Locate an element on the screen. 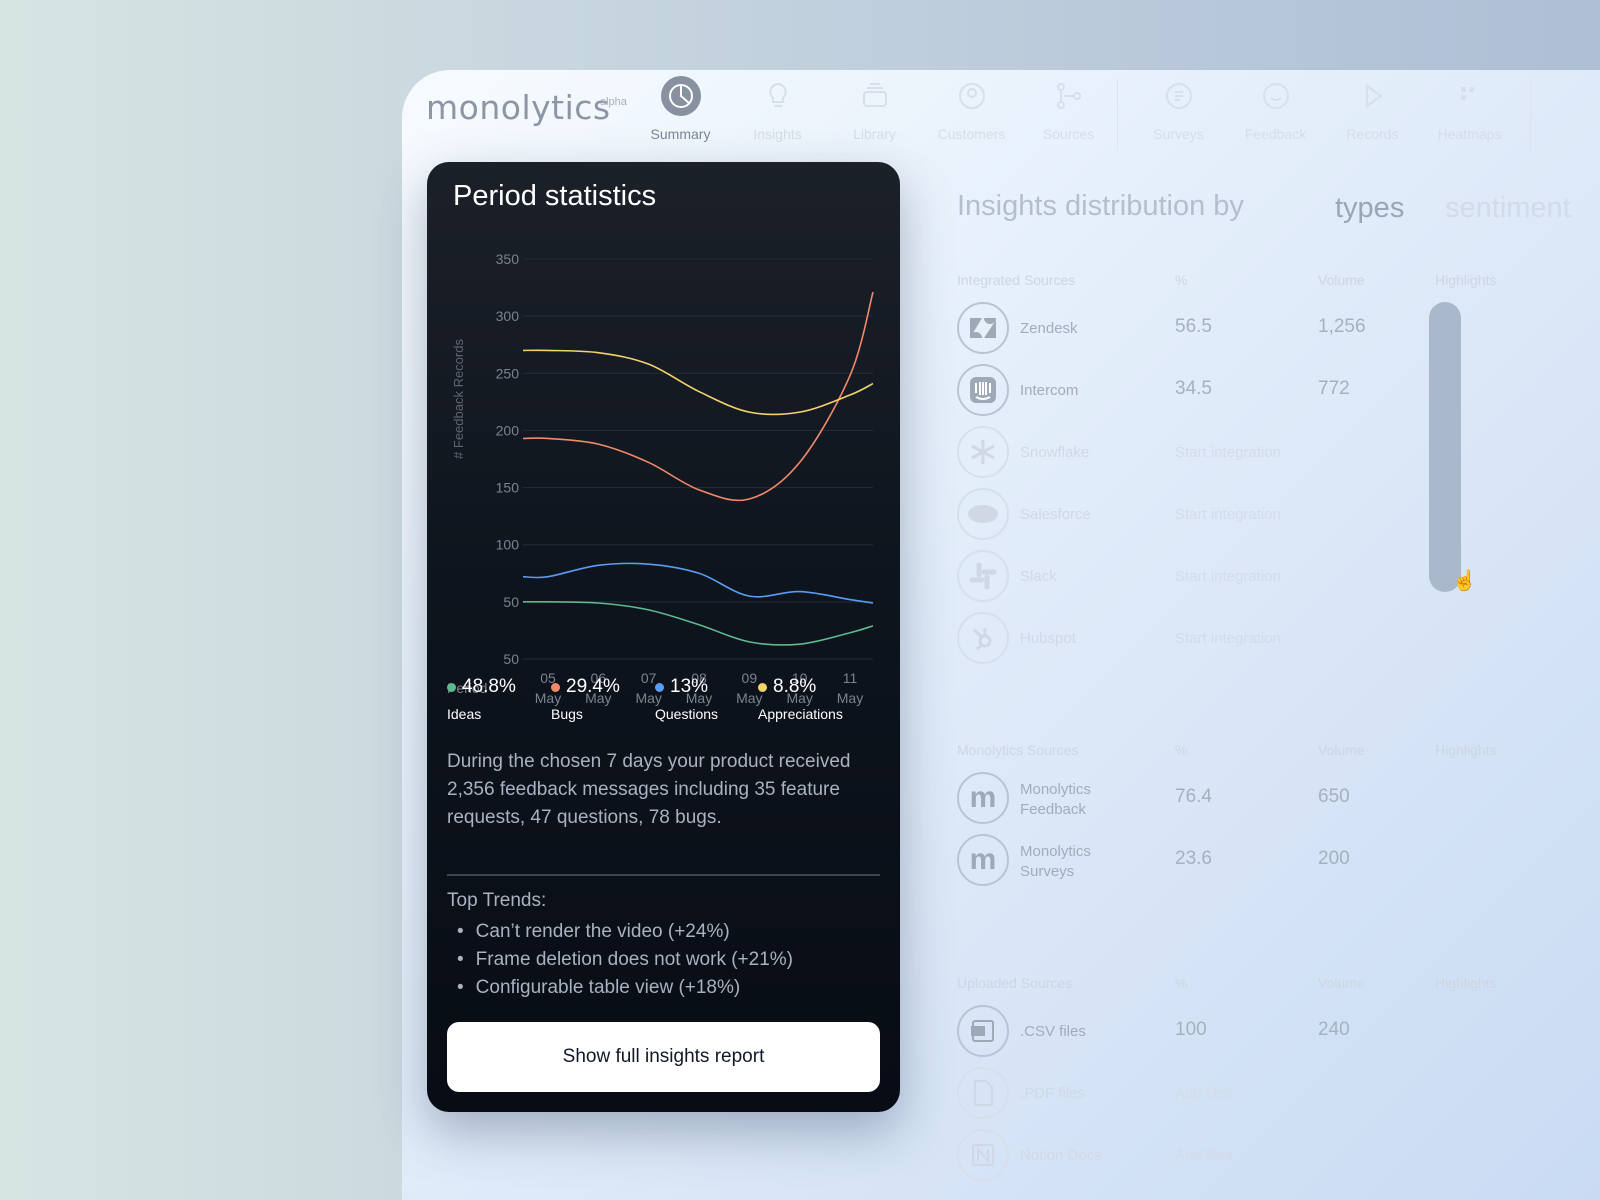 The width and height of the screenshot is (1600, 1200). show-full-report-button: Show full insights report is located at coordinates (663, 1057).